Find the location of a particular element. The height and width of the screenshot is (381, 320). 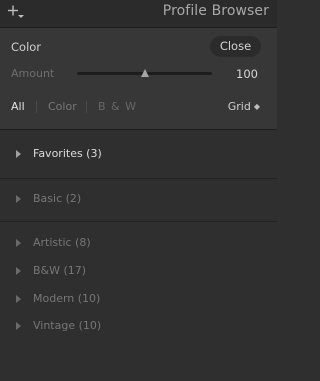

profile-filter-bar: All Color B & W Grid ◆ is located at coordinates (138, 109).